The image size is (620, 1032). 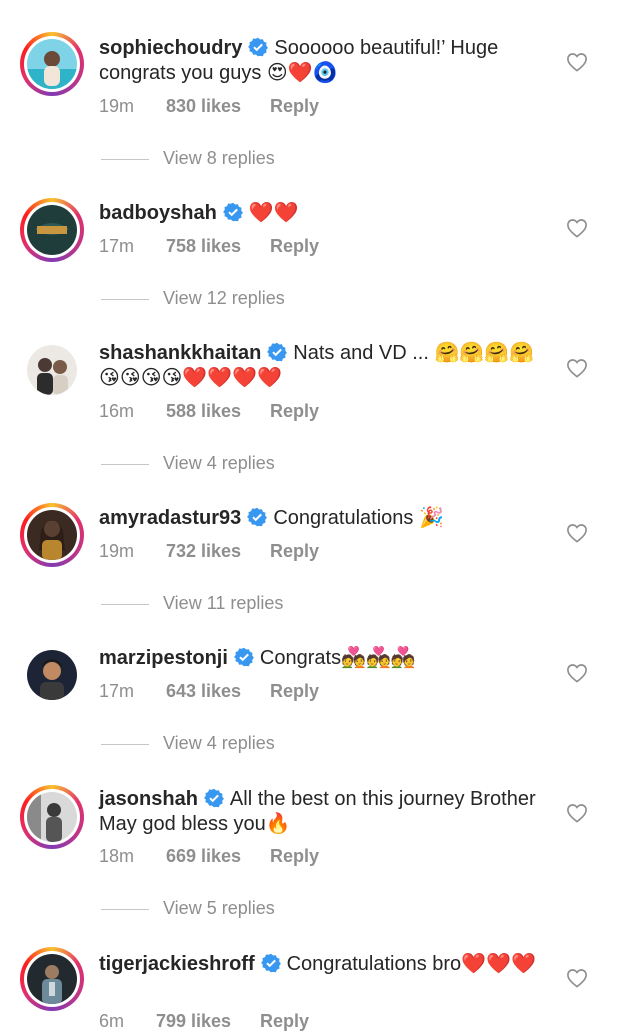 I want to click on comment-time: 18m, so click(x=117, y=856).